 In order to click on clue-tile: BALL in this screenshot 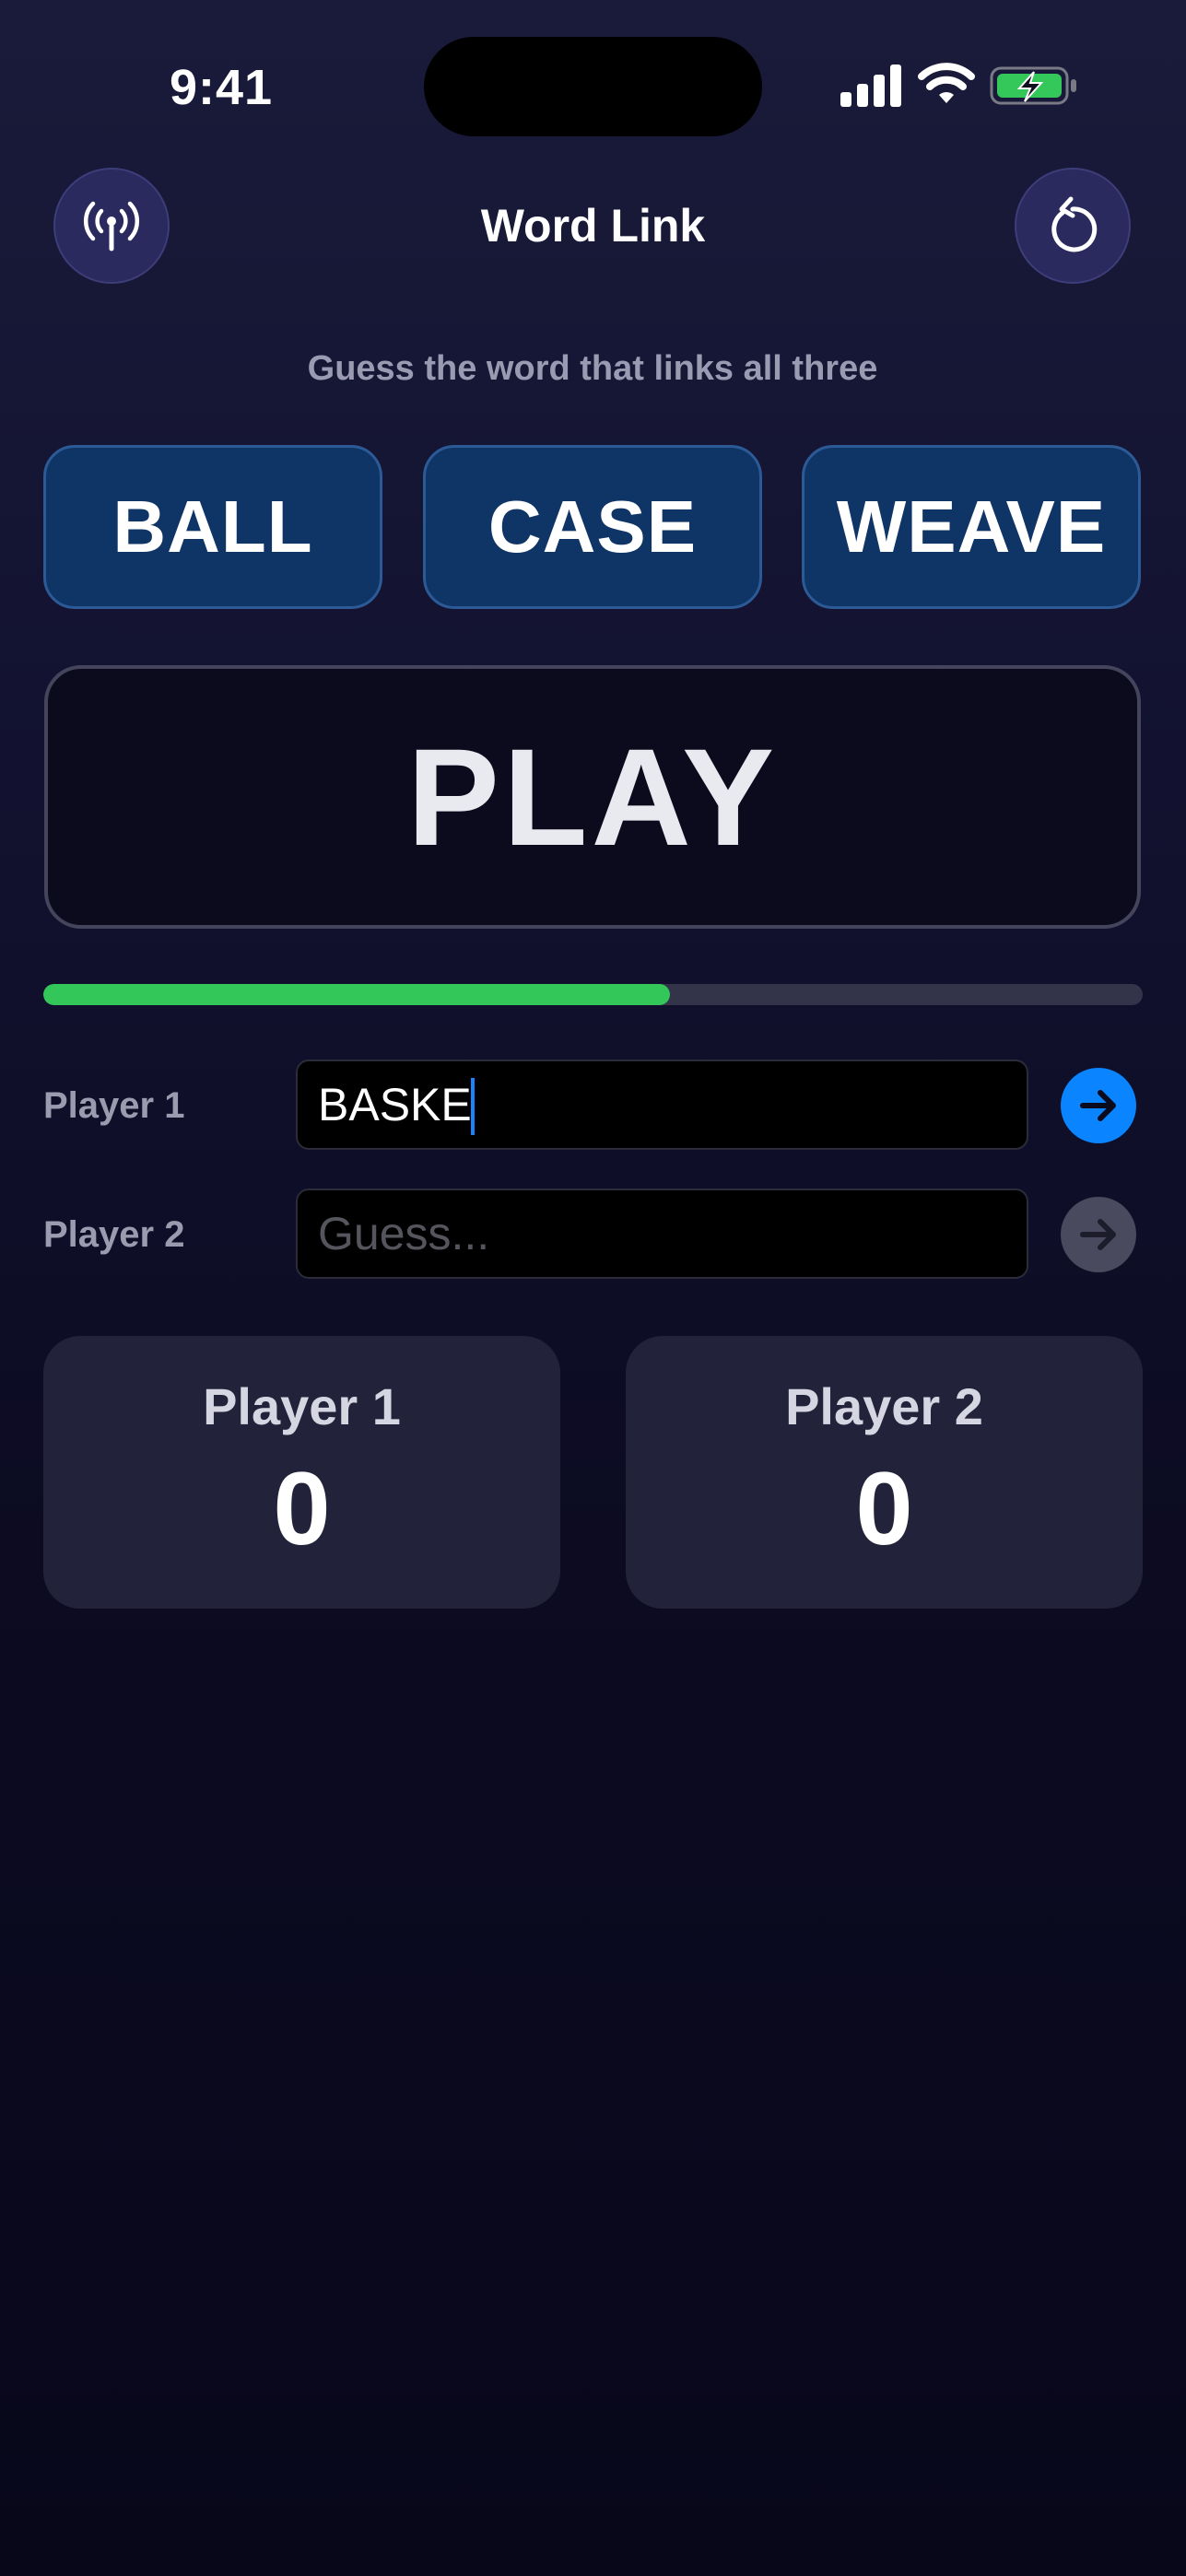, I will do `click(212, 527)`.